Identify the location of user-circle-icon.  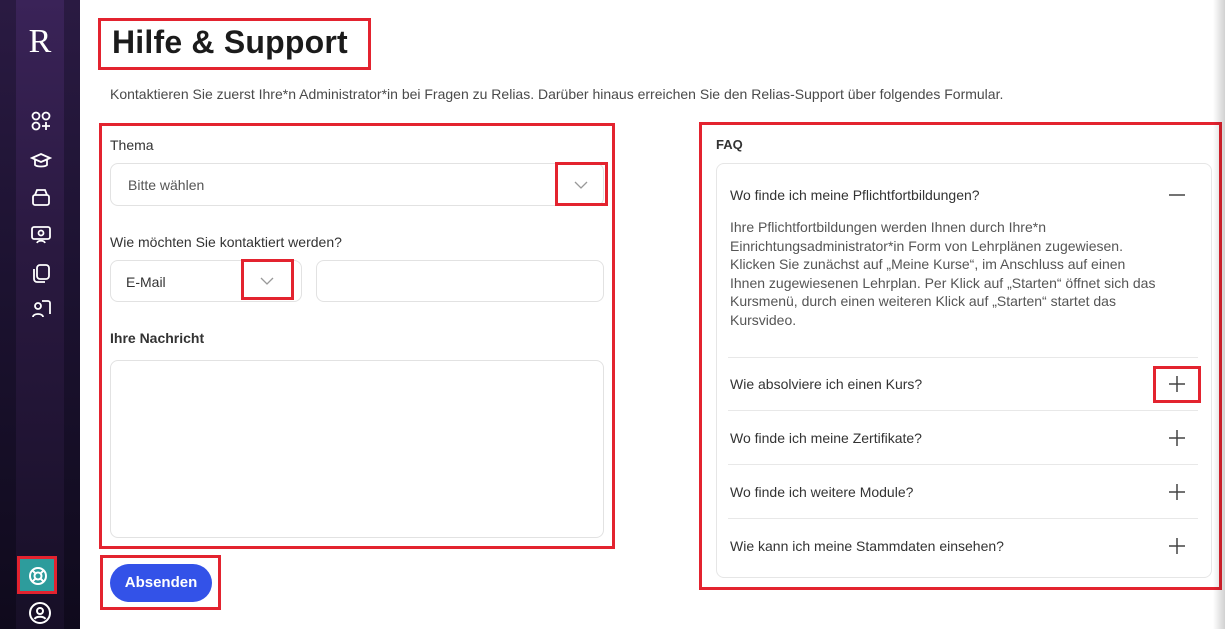
(40, 613).